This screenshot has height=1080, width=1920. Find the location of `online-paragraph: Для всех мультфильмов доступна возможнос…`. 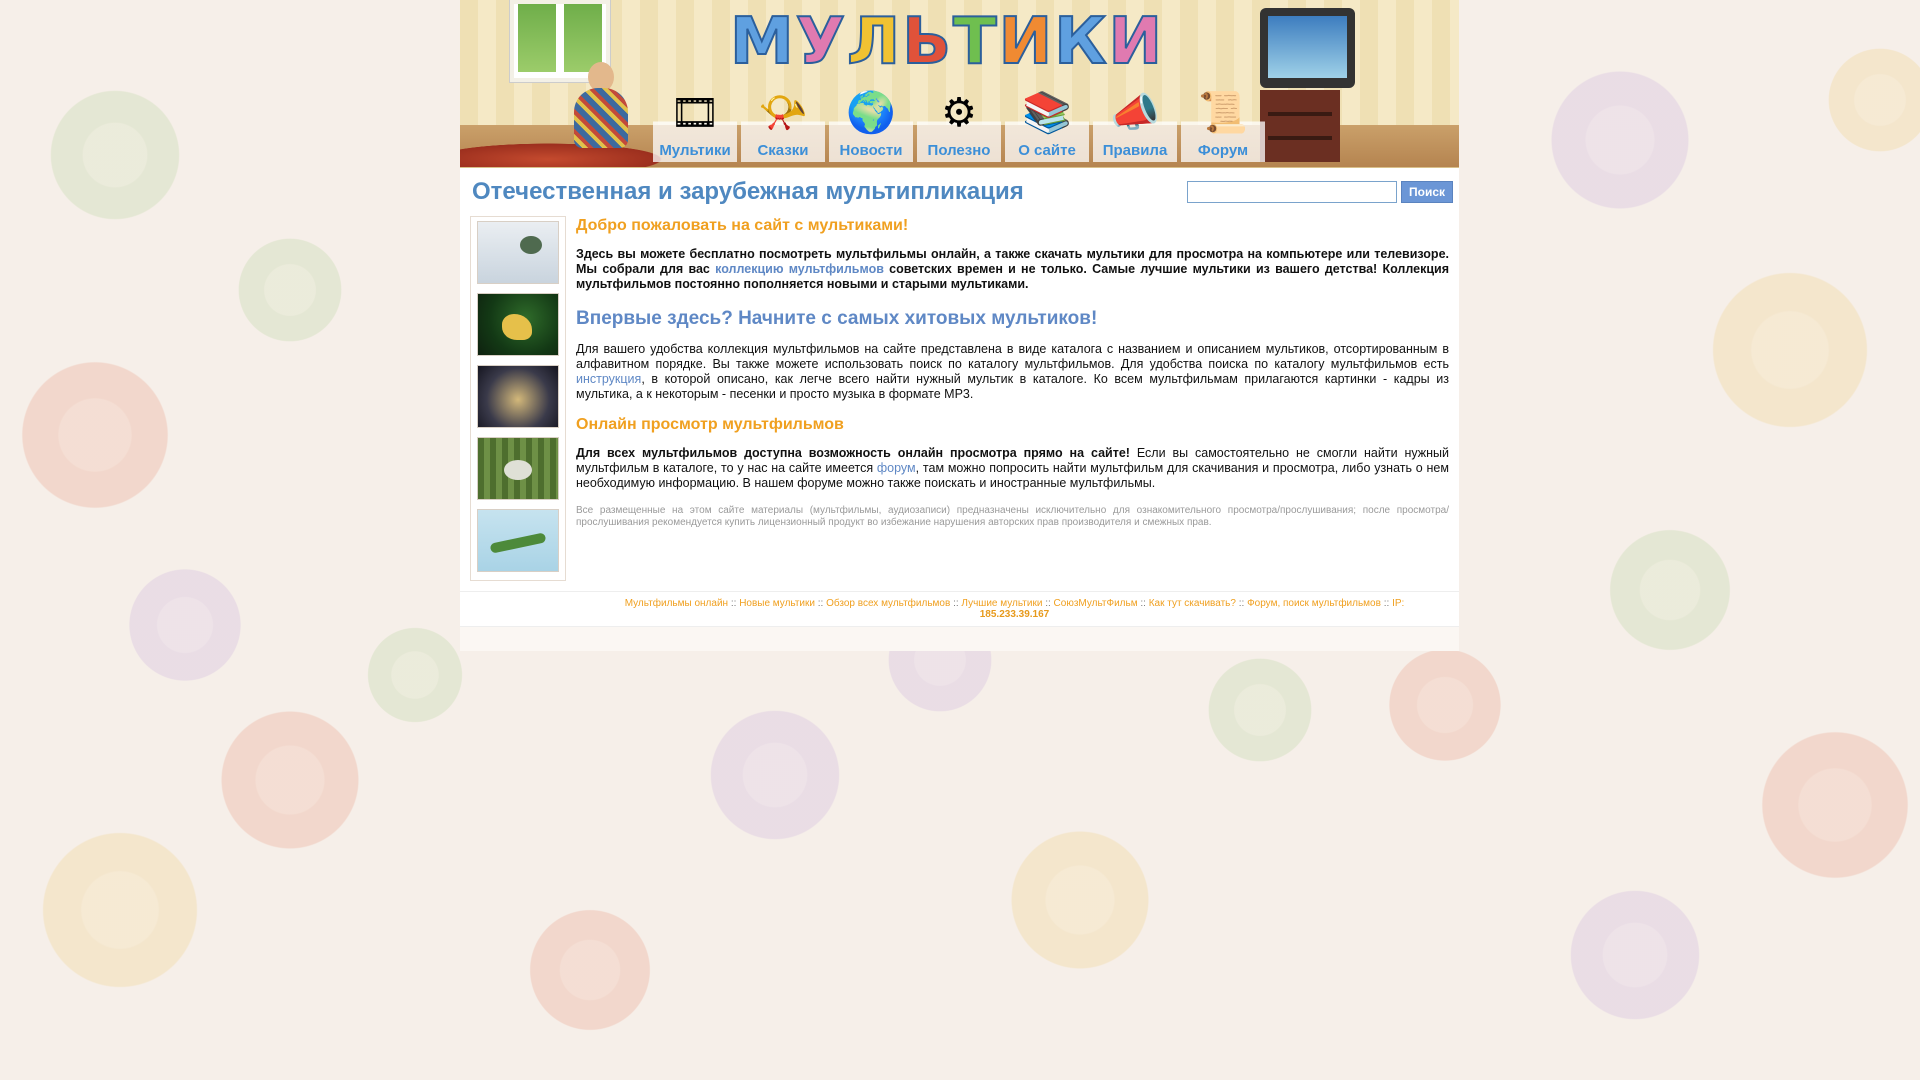

online-paragraph: Для всех мультфильмов доступна возможнос… is located at coordinates (1013, 468).